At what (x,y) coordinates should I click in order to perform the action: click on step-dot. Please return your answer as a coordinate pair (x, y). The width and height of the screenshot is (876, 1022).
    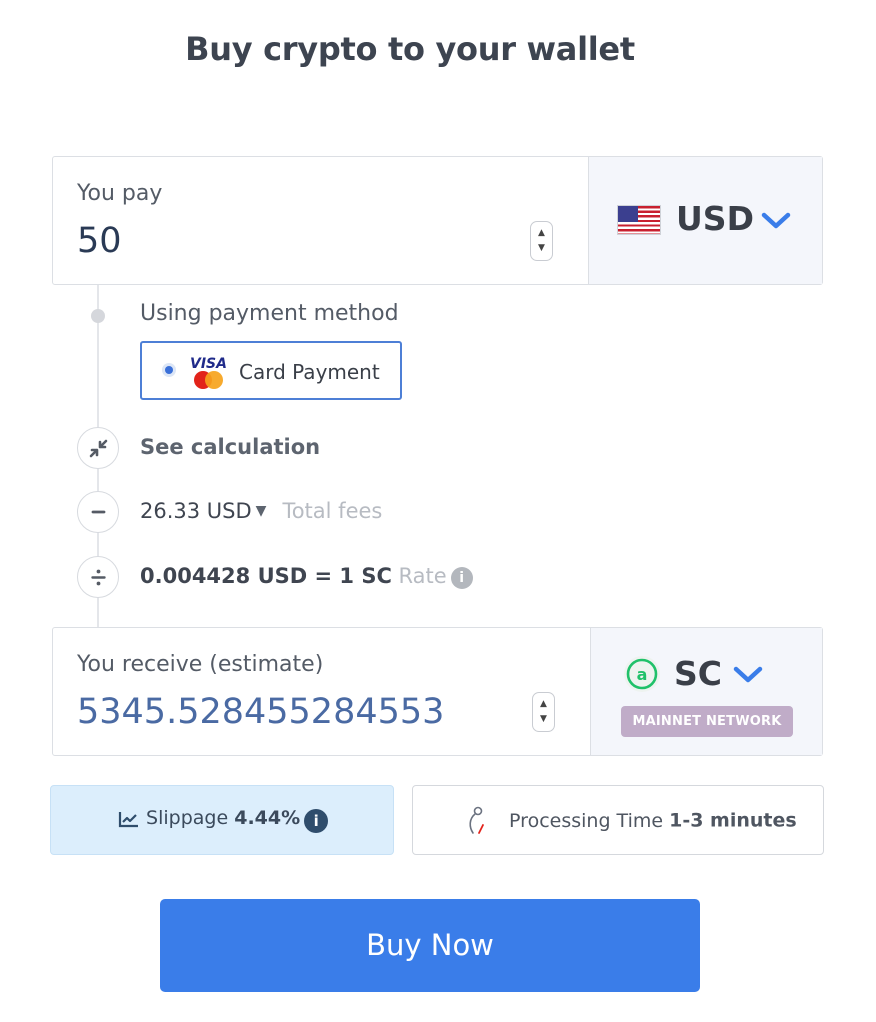
    Looking at the image, I should click on (98, 316).